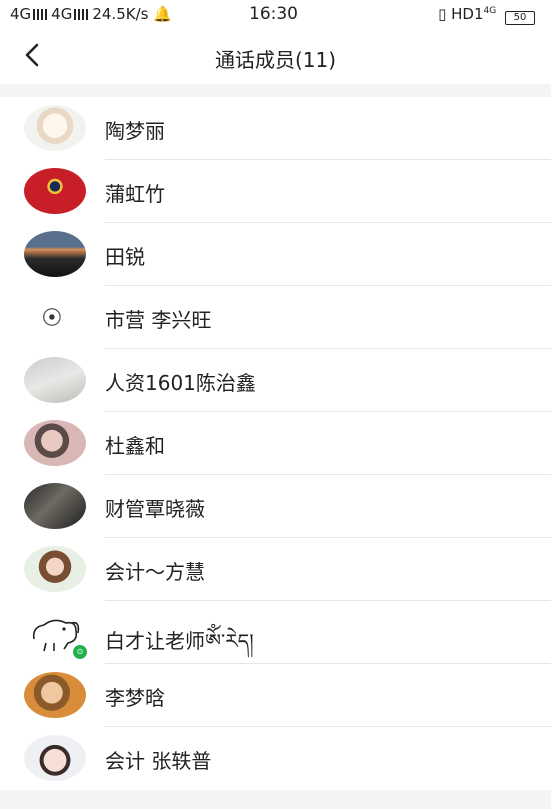 This screenshot has height=809, width=551. I want to click on status-right: ▯ HD14G 50, so click(486, 15).